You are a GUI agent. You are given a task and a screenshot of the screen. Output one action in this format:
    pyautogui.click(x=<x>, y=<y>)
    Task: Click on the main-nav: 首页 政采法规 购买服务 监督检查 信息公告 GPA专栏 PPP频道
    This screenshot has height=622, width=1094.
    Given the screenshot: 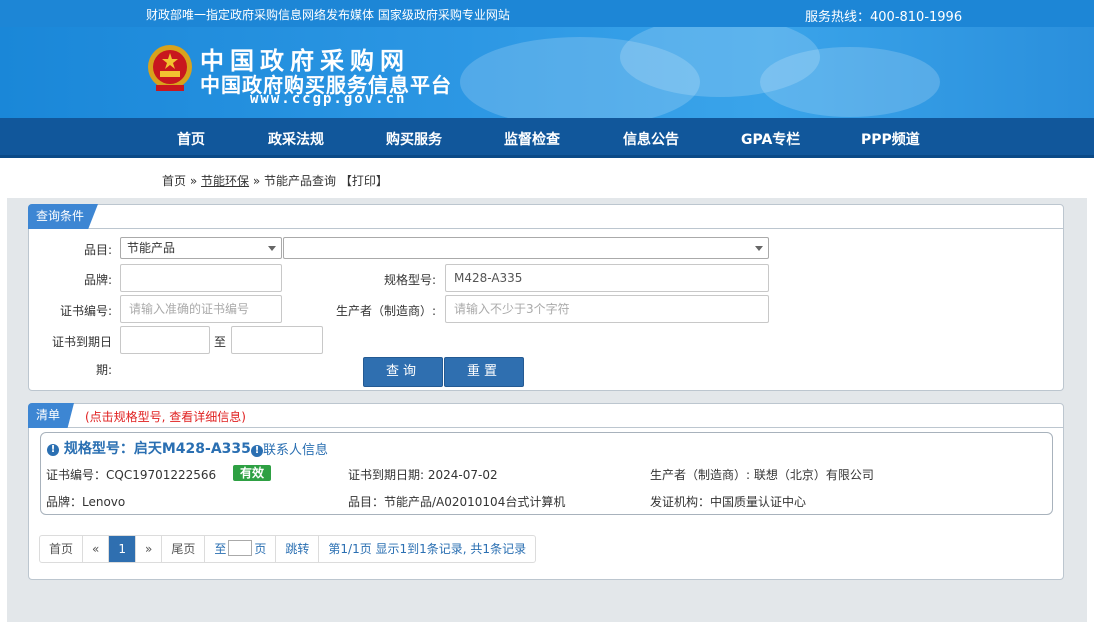 What is the action you would take?
    pyautogui.click(x=547, y=138)
    